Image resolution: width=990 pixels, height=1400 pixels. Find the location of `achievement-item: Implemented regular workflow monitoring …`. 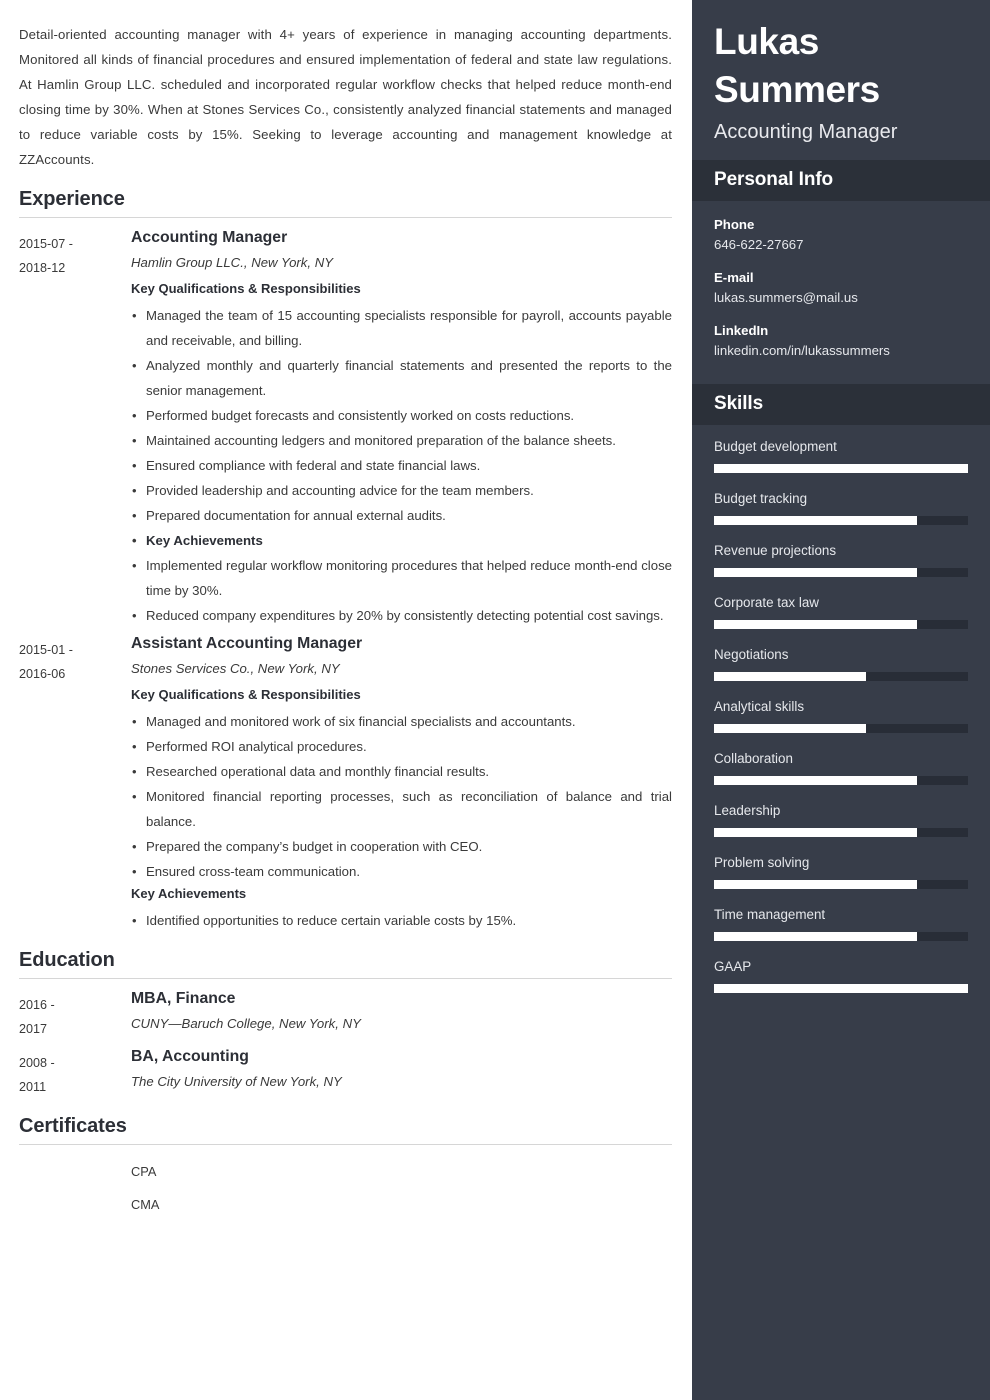

achievement-item: Implemented regular workflow monitoring … is located at coordinates (401, 578).